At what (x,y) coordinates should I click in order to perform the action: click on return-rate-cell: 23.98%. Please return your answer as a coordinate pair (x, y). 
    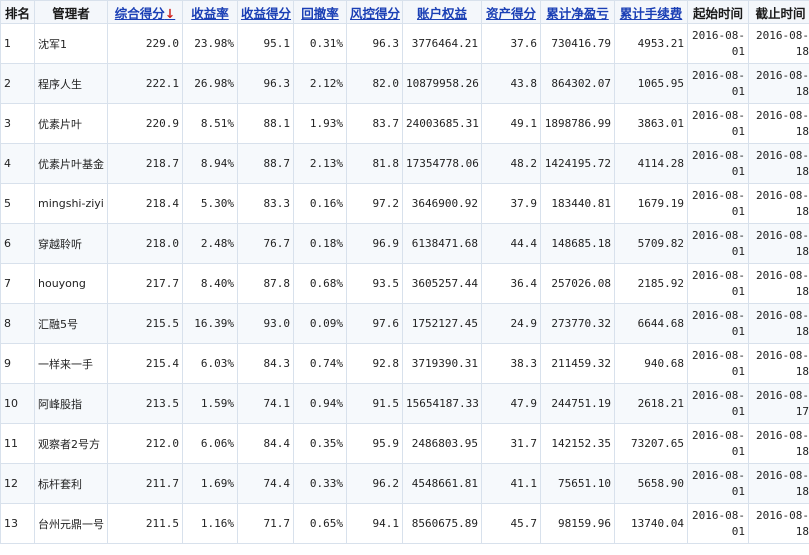
    Looking at the image, I should click on (210, 43).